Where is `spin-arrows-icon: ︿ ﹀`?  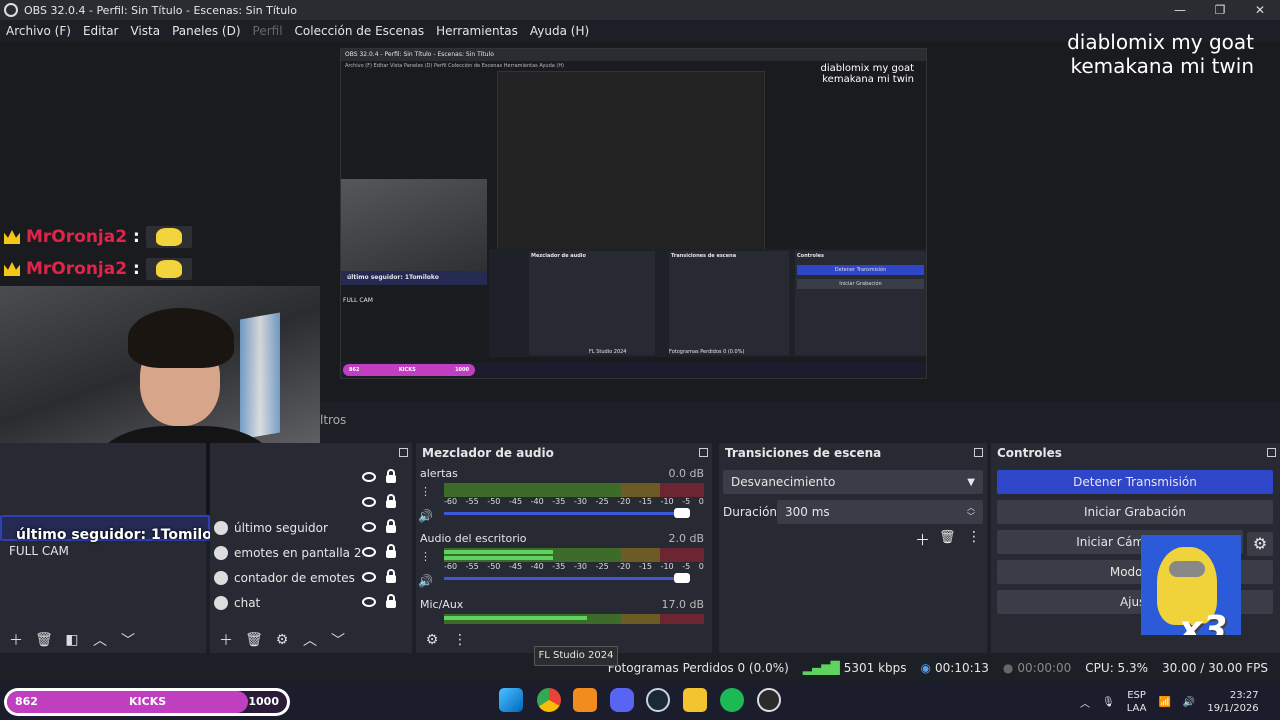 spin-arrows-icon: ︿ ﹀ is located at coordinates (971, 512).